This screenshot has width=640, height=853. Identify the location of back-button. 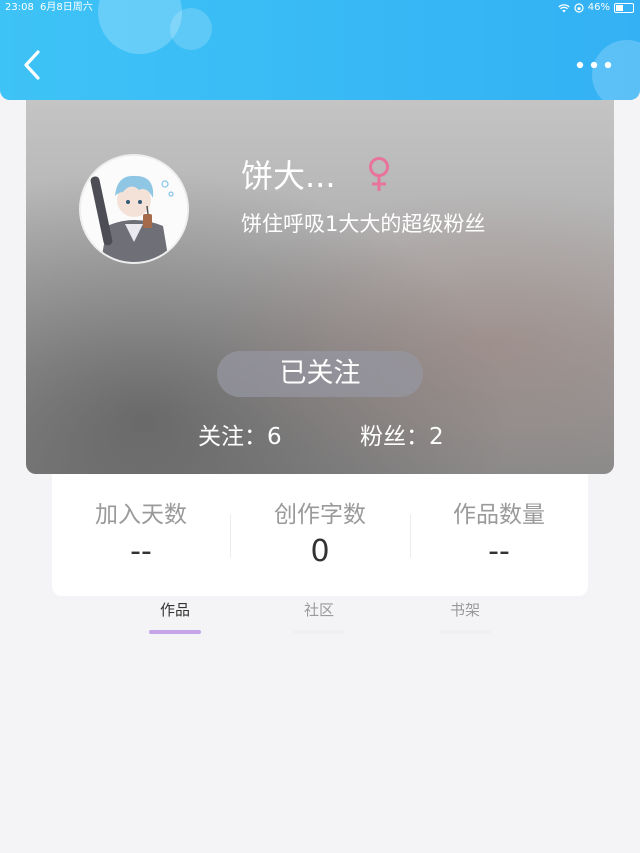
(33, 65).